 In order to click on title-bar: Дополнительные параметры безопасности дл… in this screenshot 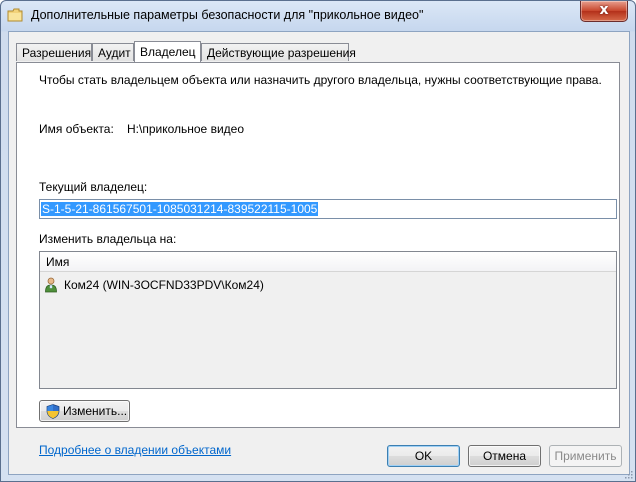, I will do `click(318, 16)`.